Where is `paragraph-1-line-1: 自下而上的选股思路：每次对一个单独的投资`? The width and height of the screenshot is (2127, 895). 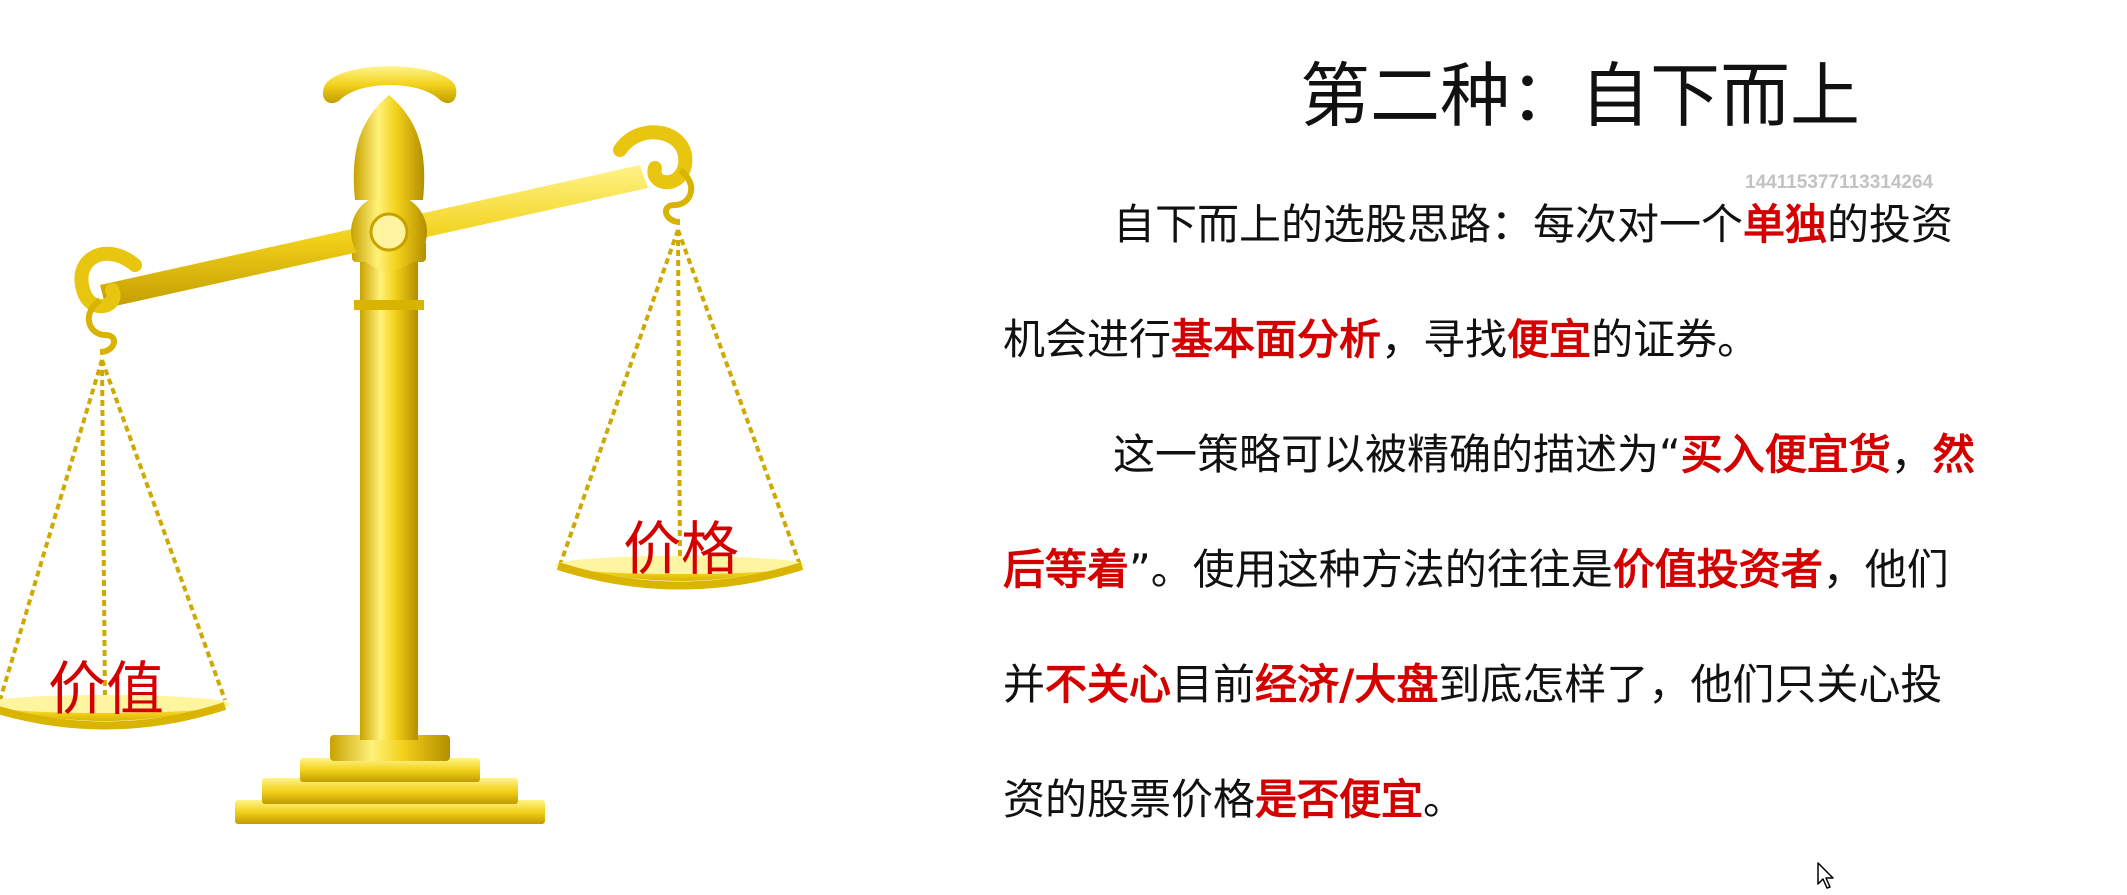 paragraph-1-line-1: 自下而上的选股思路：每次对一个单独的投资 is located at coordinates (1553, 242).